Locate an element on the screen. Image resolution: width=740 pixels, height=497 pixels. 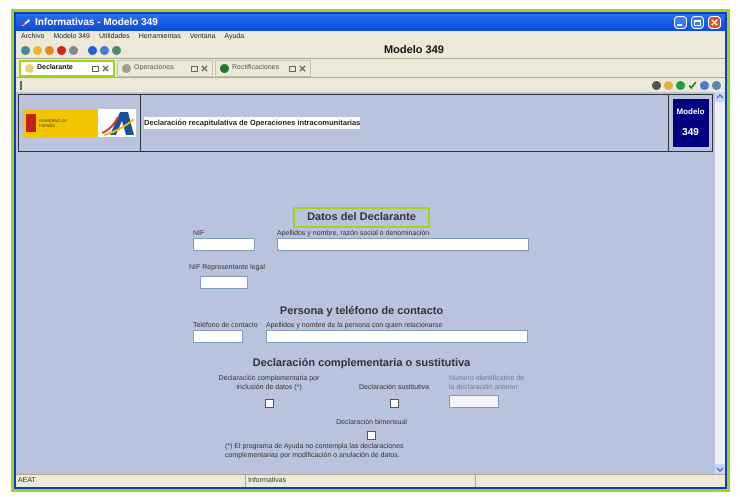
model-badge: Modelo 349 is located at coordinates (690, 123).